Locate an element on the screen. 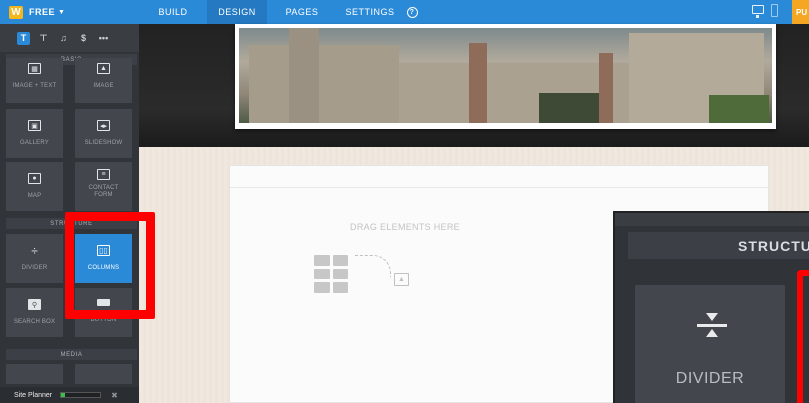 The height and width of the screenshot is (403, 809). tab-design: DESIGN is located at coordinates (237, 12).